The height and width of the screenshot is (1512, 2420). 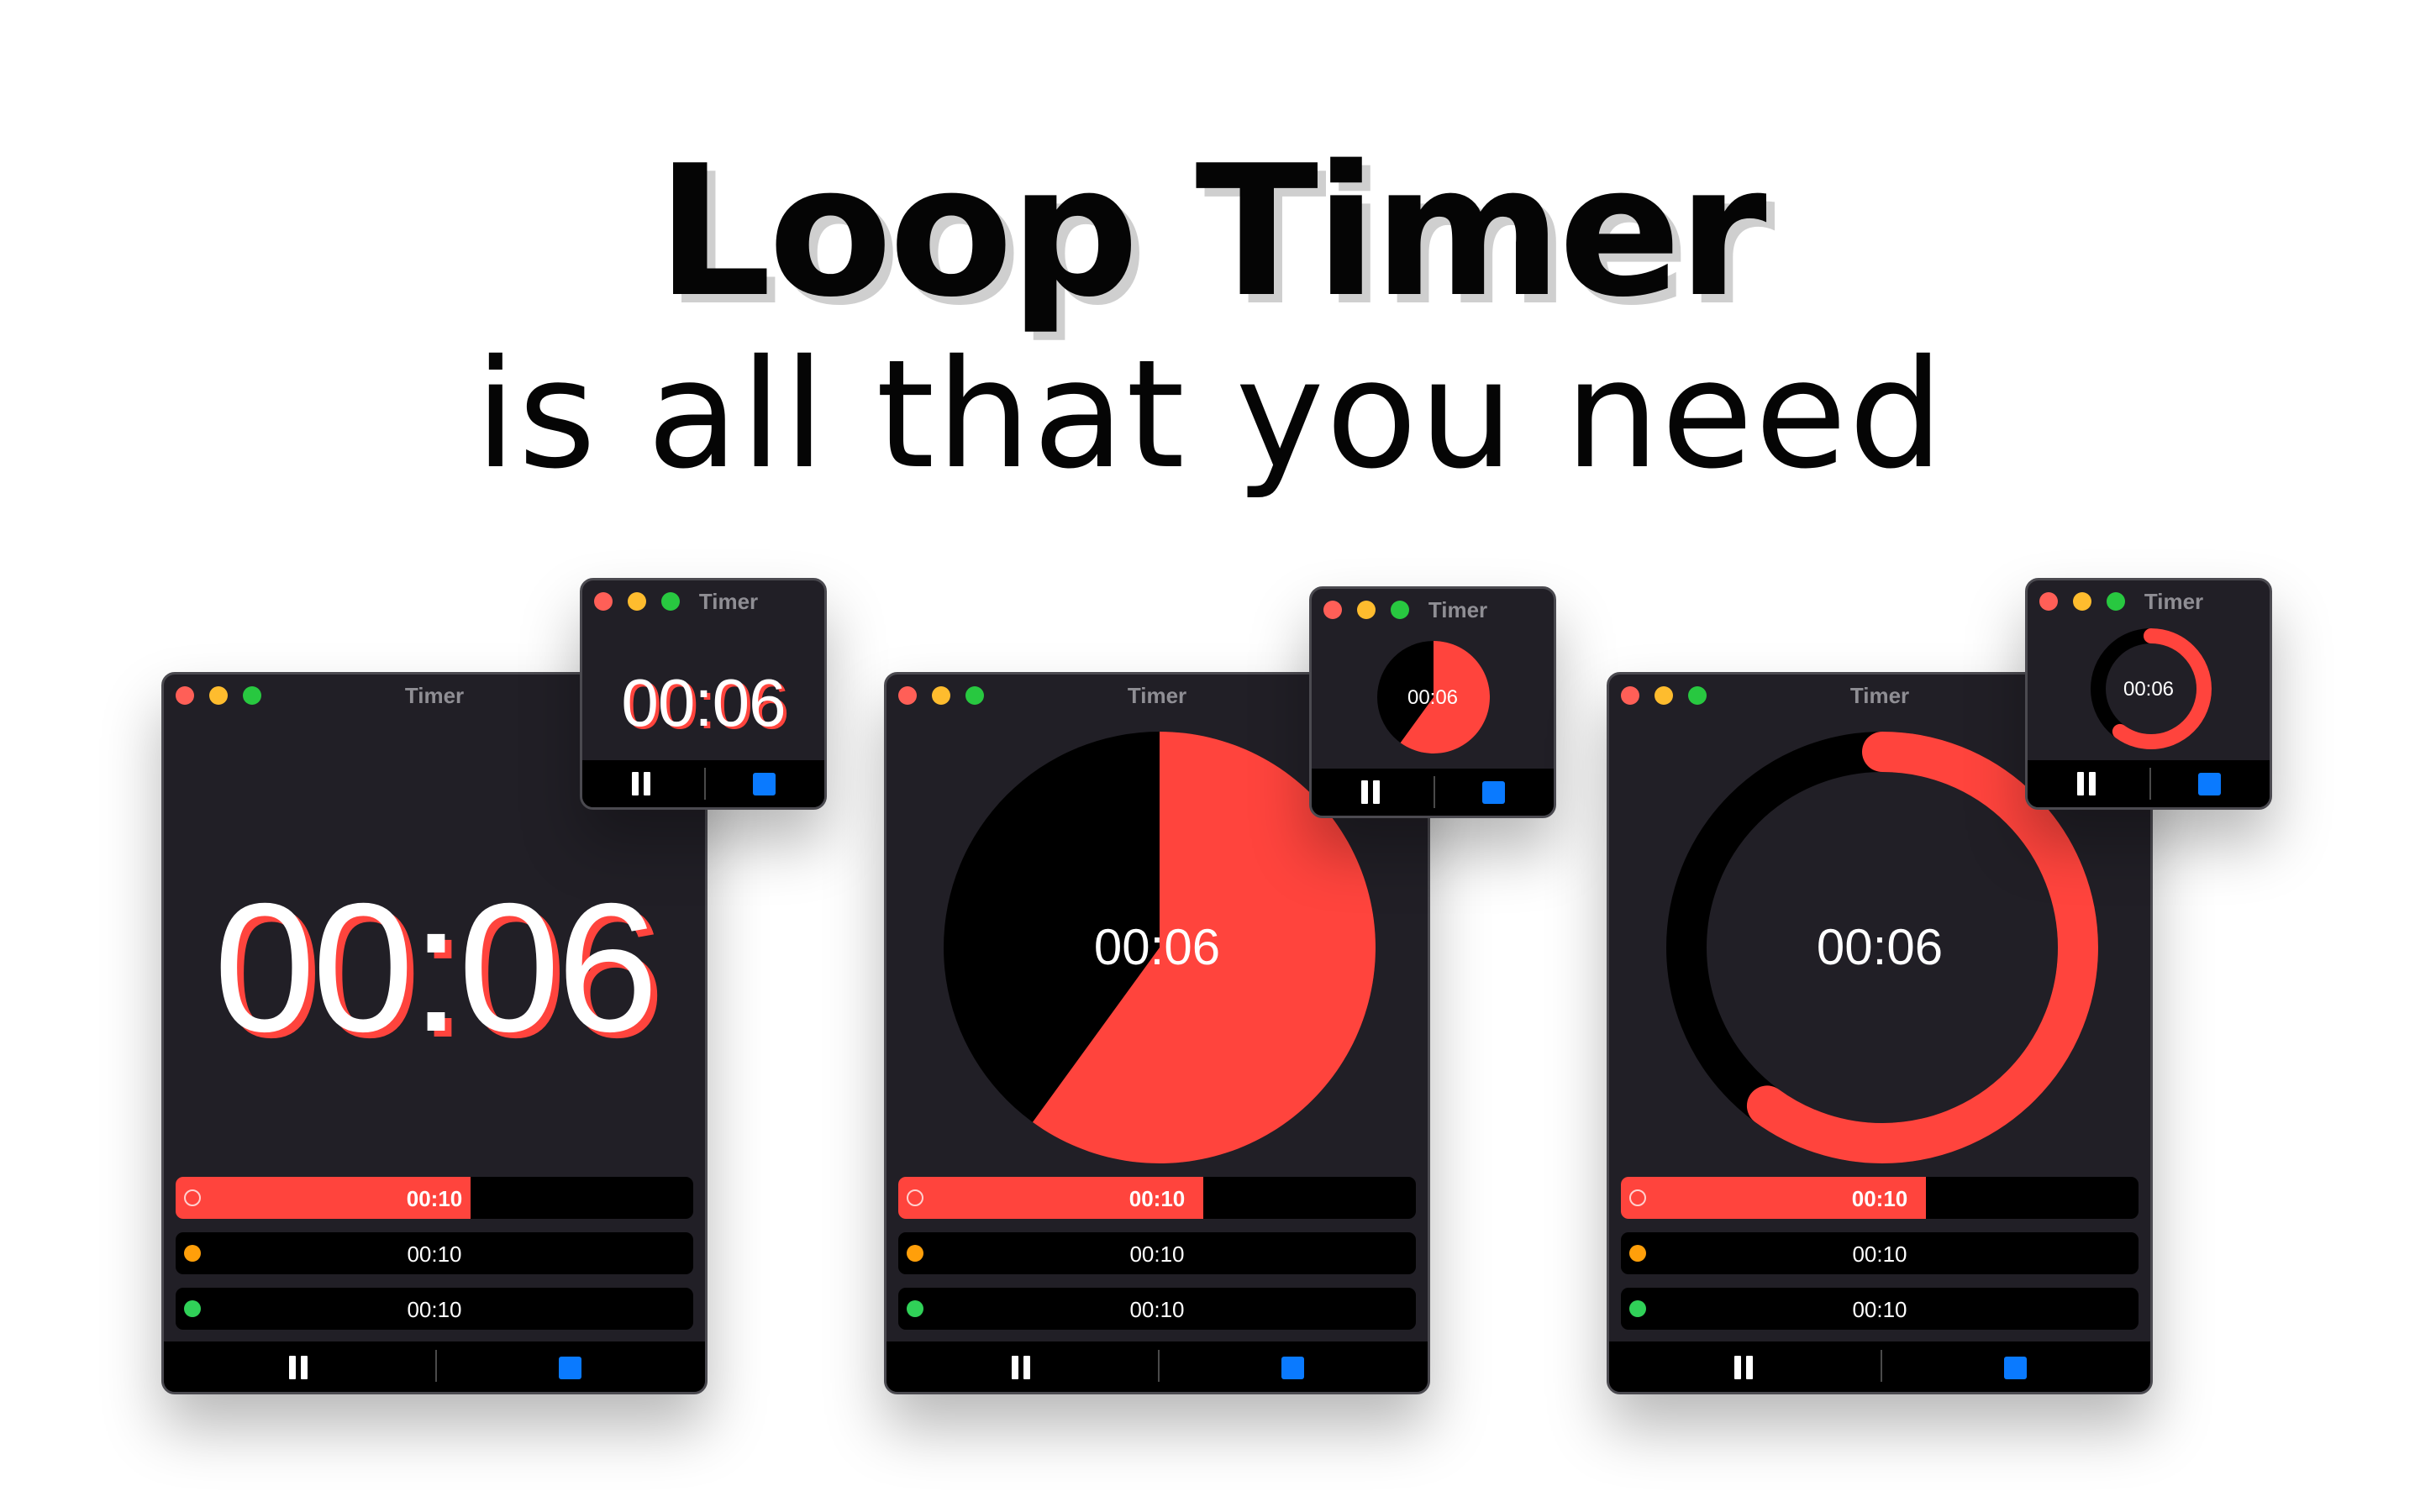 What do you see at coordinates (1210, 414) in the screenshot?
I see `headline-subtitle: is all that you need` at bounding box center [1210, 414].